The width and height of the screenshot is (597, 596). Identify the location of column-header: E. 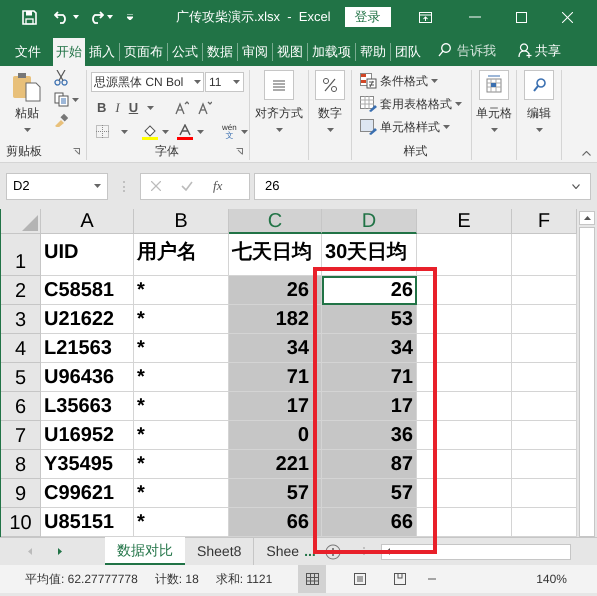
(464, 221).